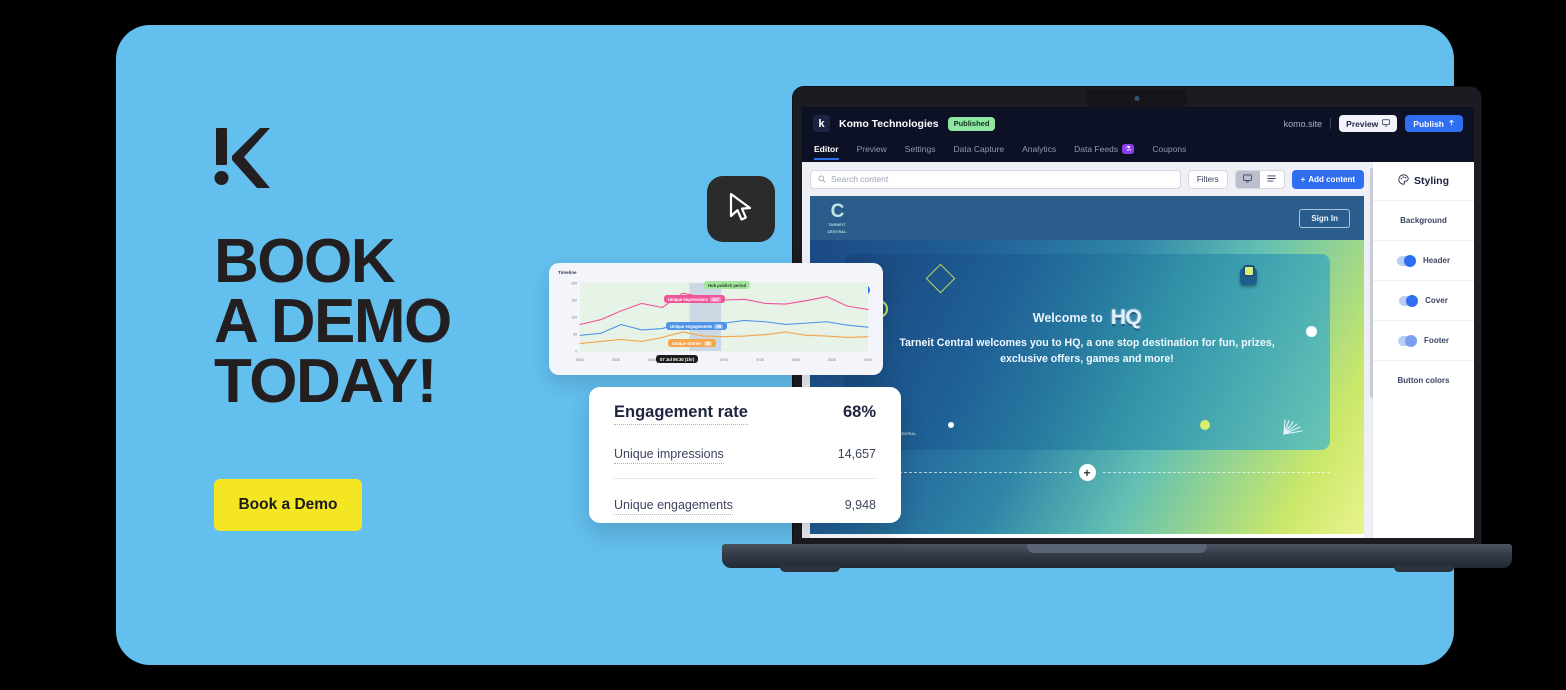 The image size is (1566, 690). What do you see at coordinates (822, 179) in the screenshot?
I see `search-icon` at bounding box center [822, 179].